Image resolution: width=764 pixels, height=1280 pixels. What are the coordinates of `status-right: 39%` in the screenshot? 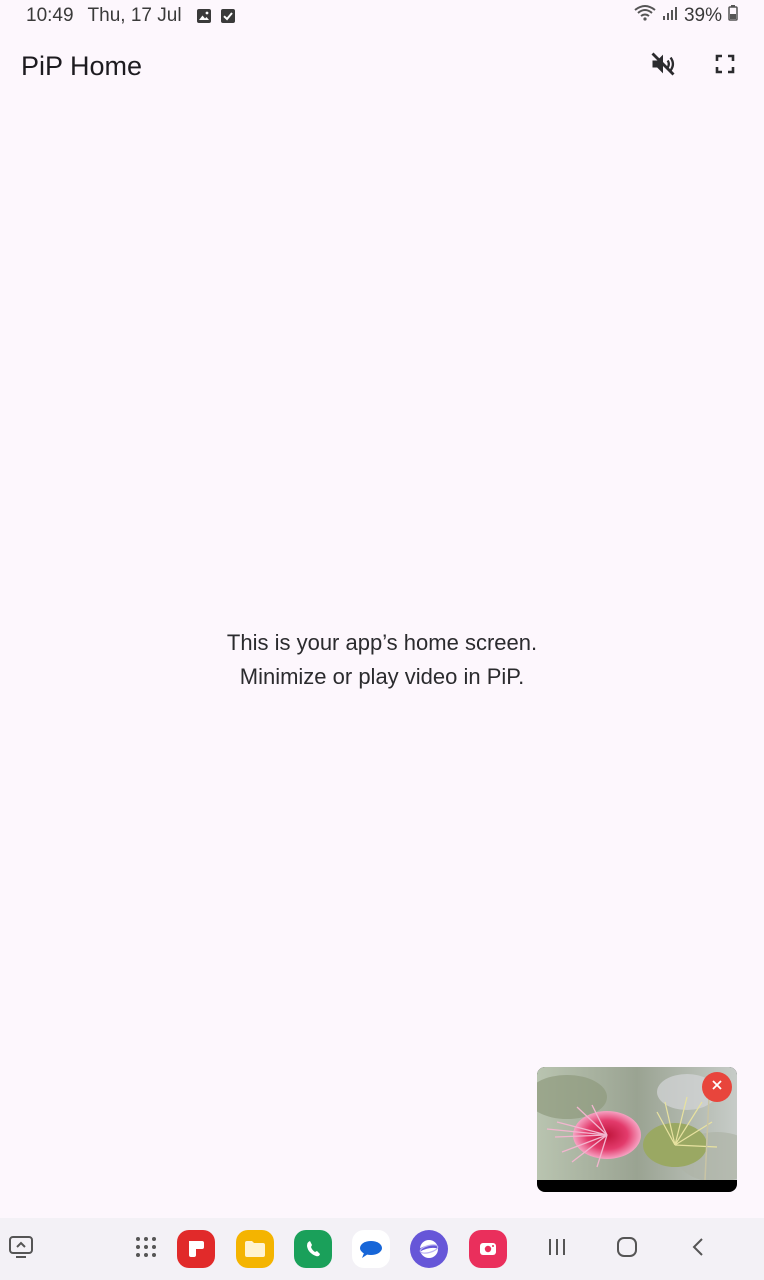 It's located at (686, 16).